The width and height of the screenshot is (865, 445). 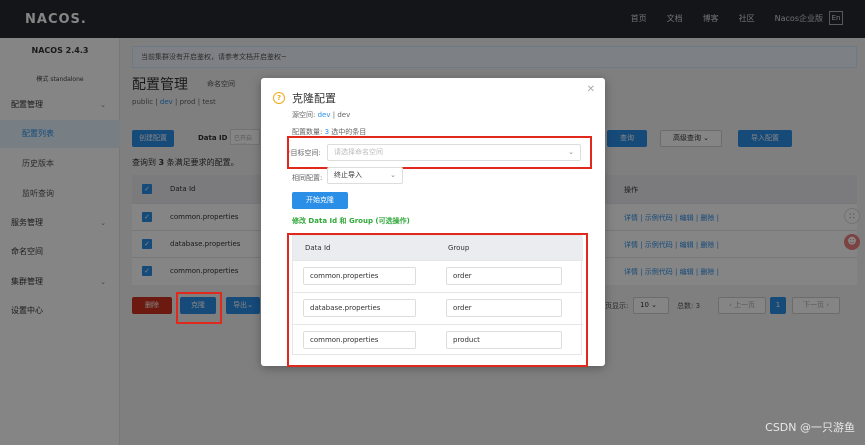 What do you see at coordinates (314, 98) in the screenshot?
I see `dialog-title: 克隆配置` at bounding box center [314, 98].